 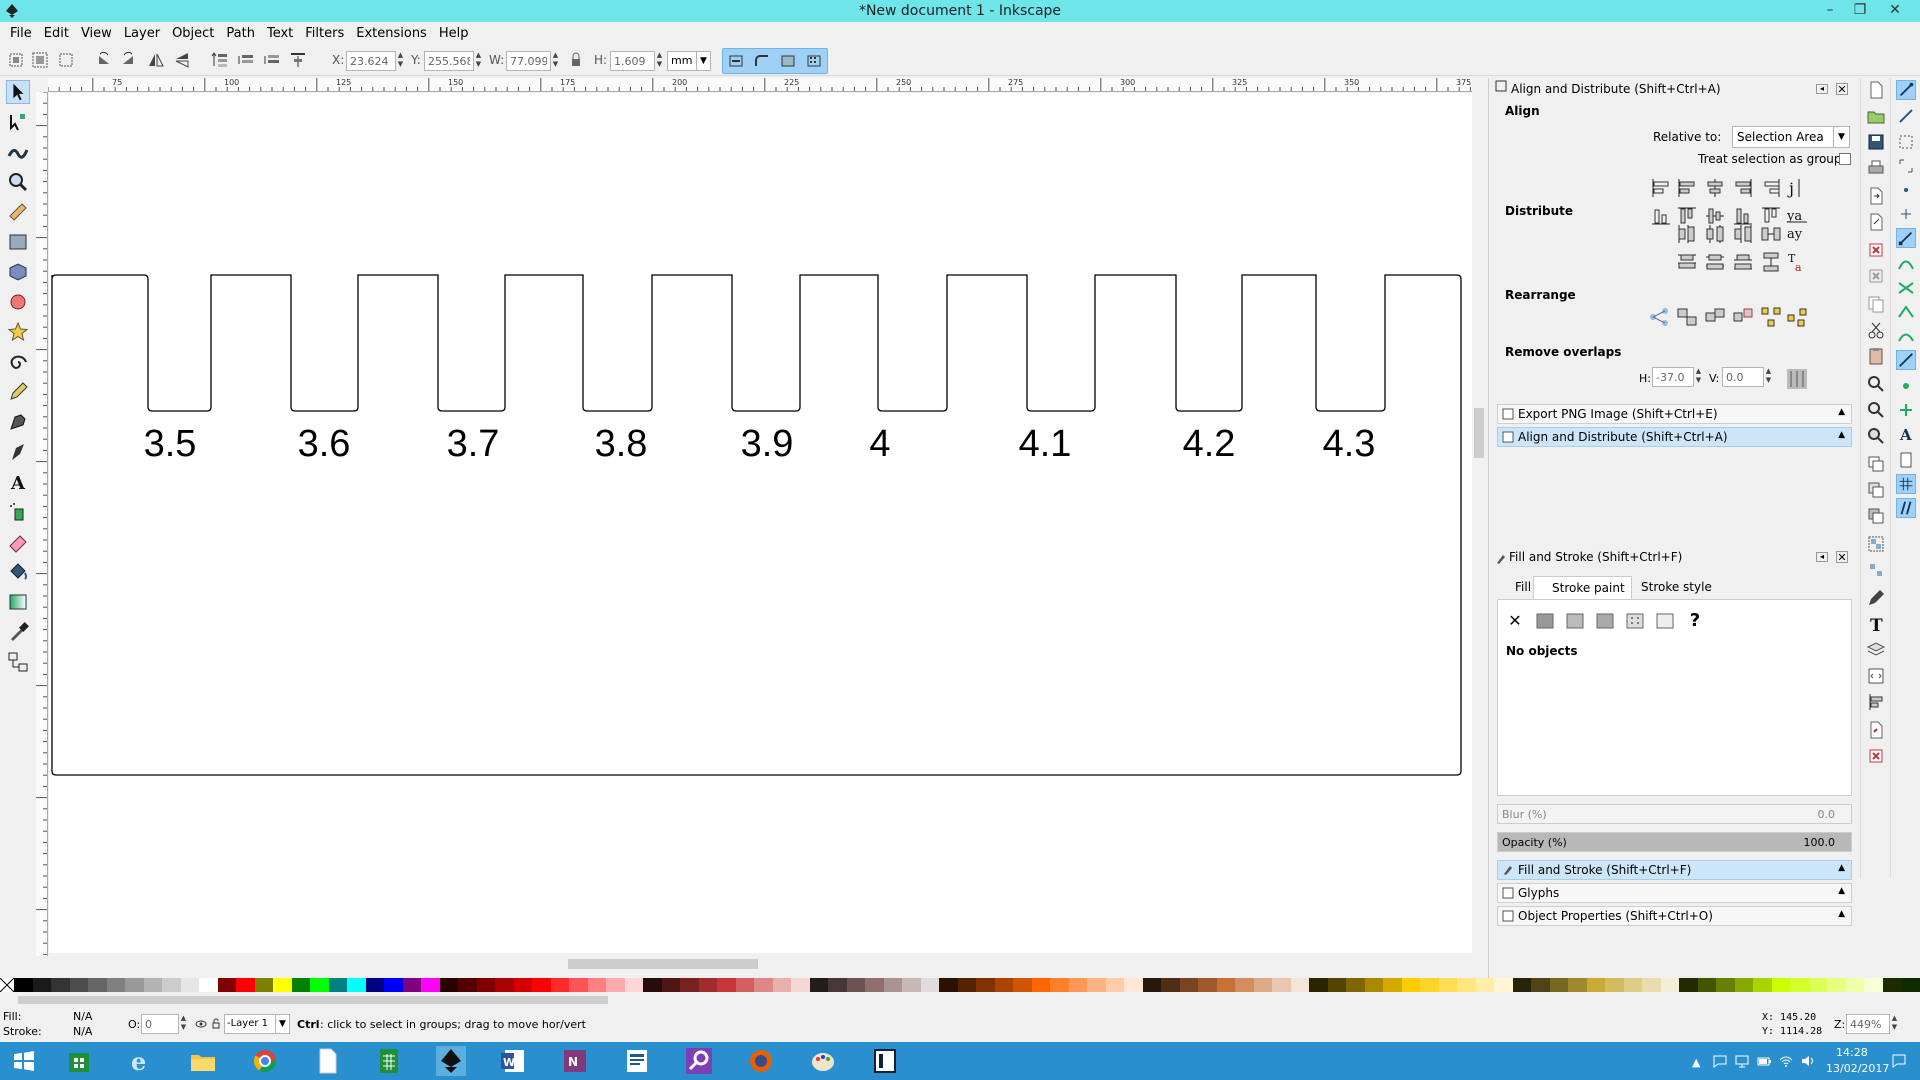 I want to click on align-panel-tab: Align and Distribute (Shift+Ctrl+A) ▲, so click(x=1674, y=437).